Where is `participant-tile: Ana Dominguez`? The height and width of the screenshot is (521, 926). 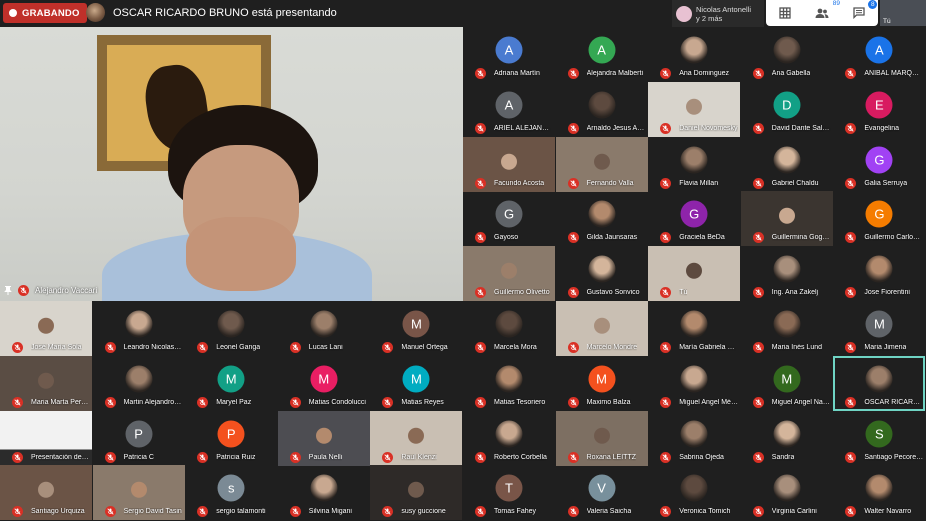 participant-tile: Ana Dominguez is located at coordinates (694, 54).